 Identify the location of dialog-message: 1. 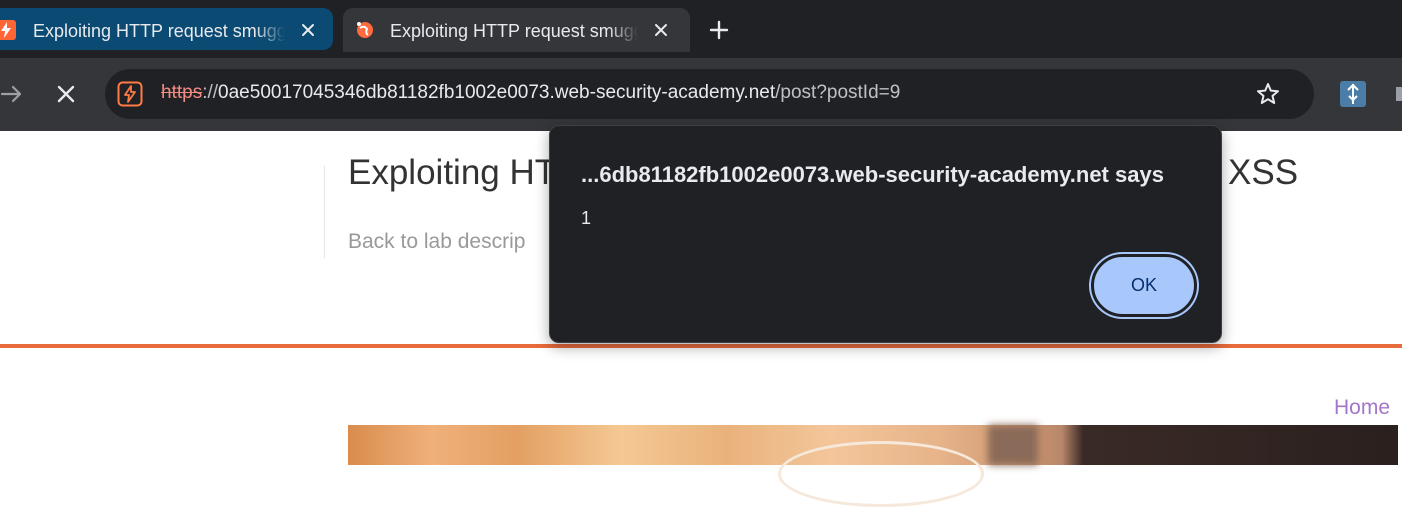
(586, 218).